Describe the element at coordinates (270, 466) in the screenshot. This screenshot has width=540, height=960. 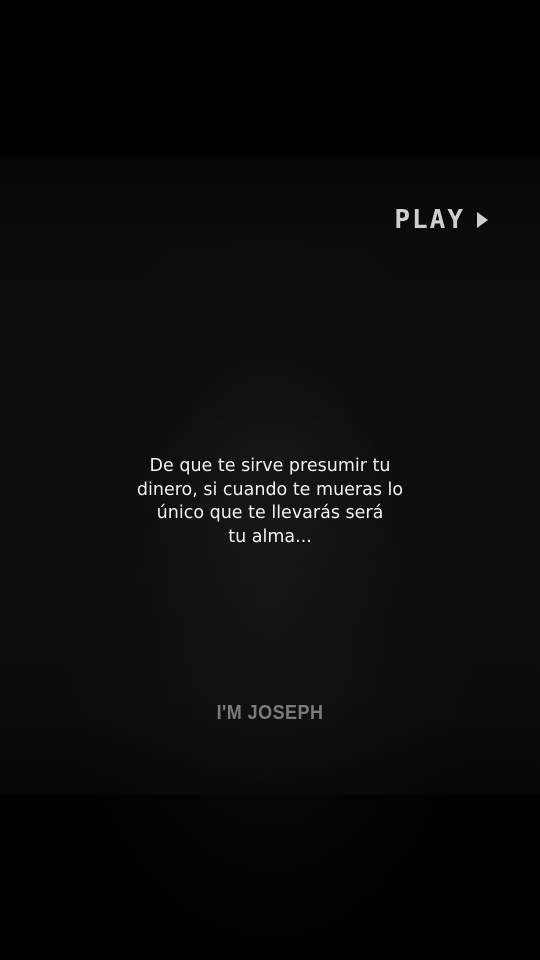
I see `quote-line: De que te sirve presumir tu` at that location.